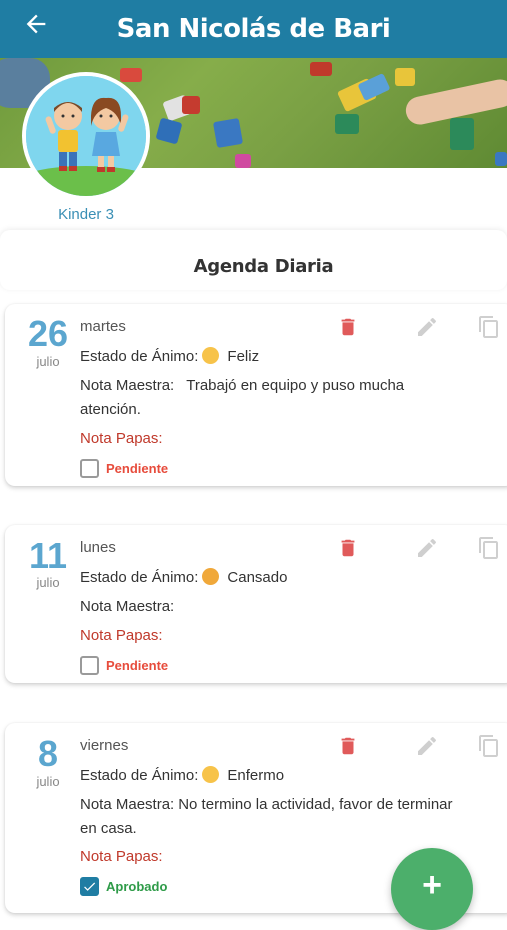 This screenshot has width=507, height=930. I want to click on class-avatar, so click(86, 136).